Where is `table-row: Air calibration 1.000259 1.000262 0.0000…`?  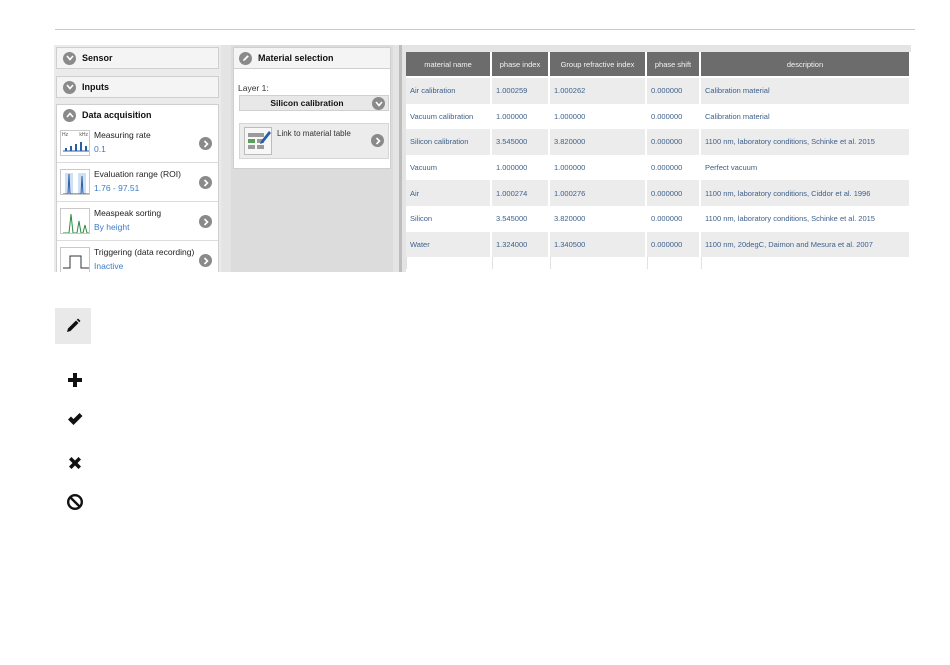
table-row: Air calibration 1.000259 1.000262 0.0000… is located at coordinates (657, 91).